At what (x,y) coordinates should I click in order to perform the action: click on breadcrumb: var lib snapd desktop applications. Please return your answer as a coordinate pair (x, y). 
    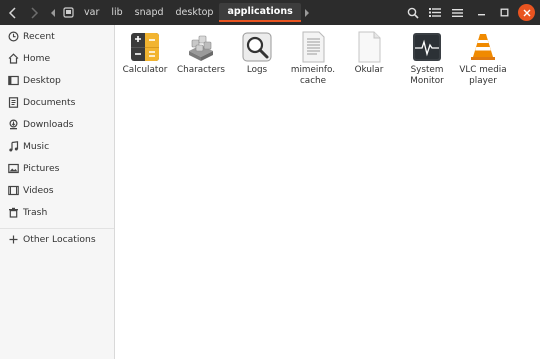
    Looking at the image, I should click on (180, 12).